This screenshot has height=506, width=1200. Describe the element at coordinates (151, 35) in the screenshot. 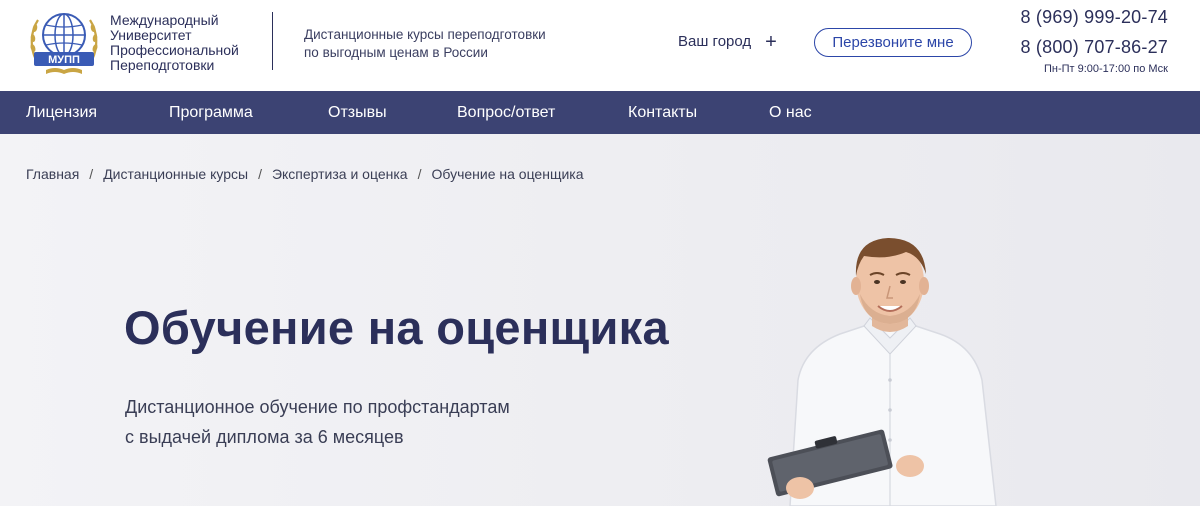

I see `university-name-line: Университет` at that location.